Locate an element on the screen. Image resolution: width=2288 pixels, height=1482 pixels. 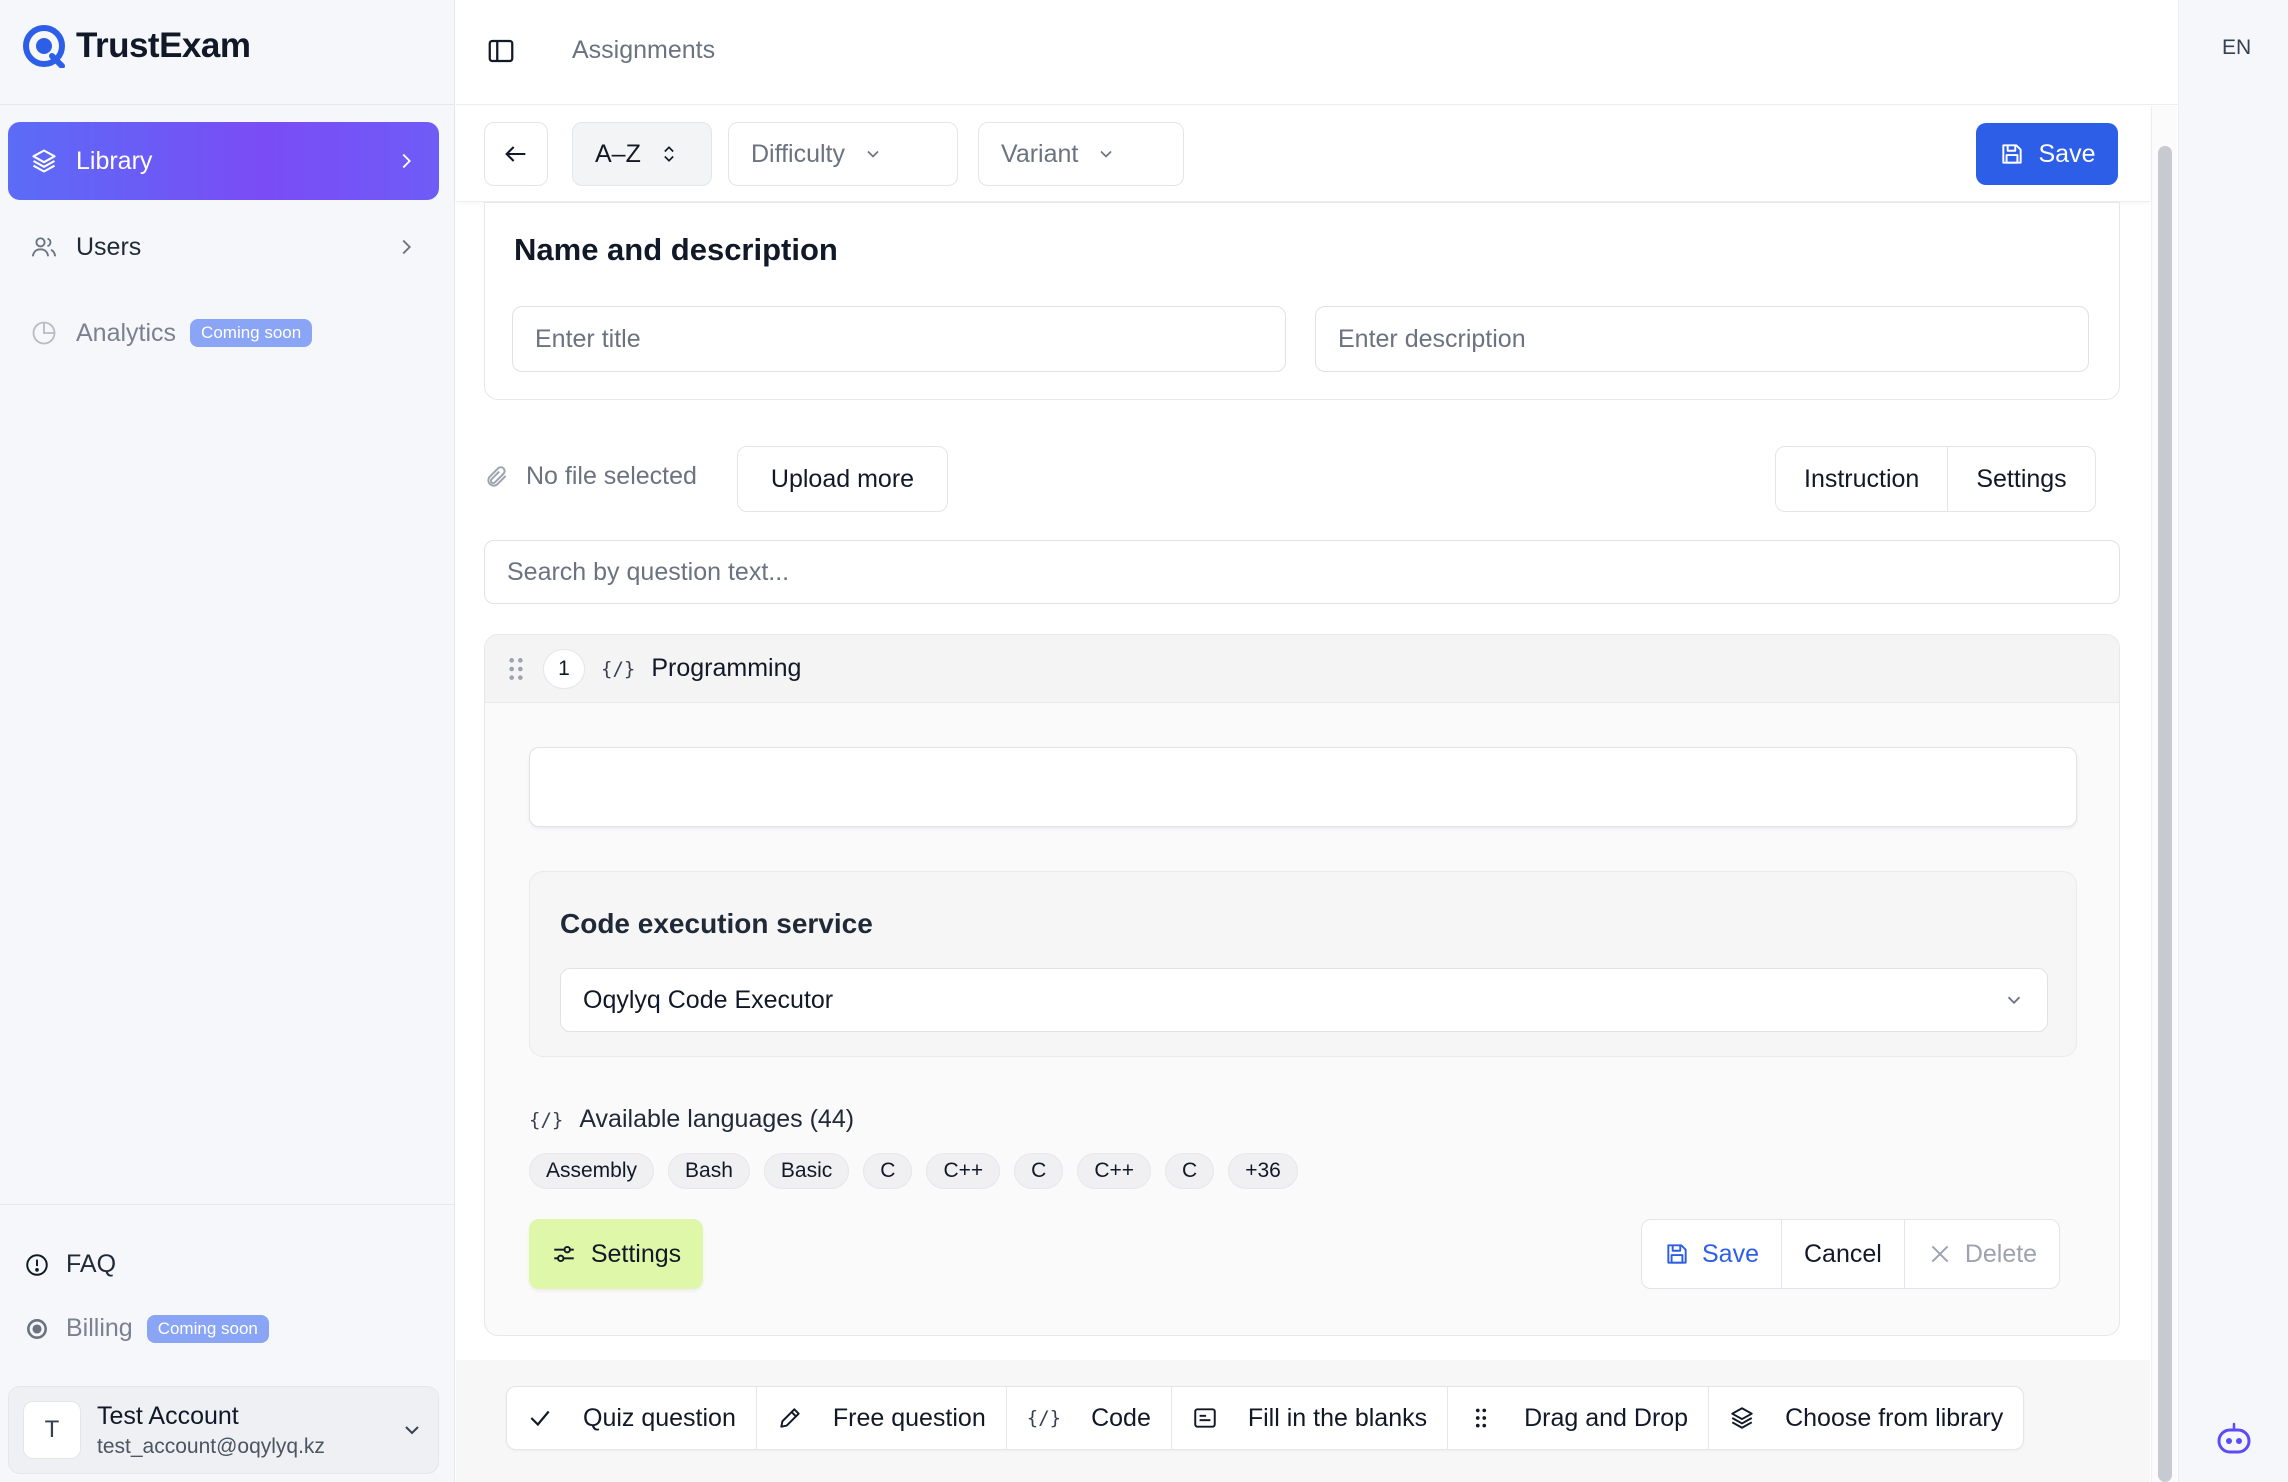
cancel-label: Cancel is located at coordinates (1842, 1253).